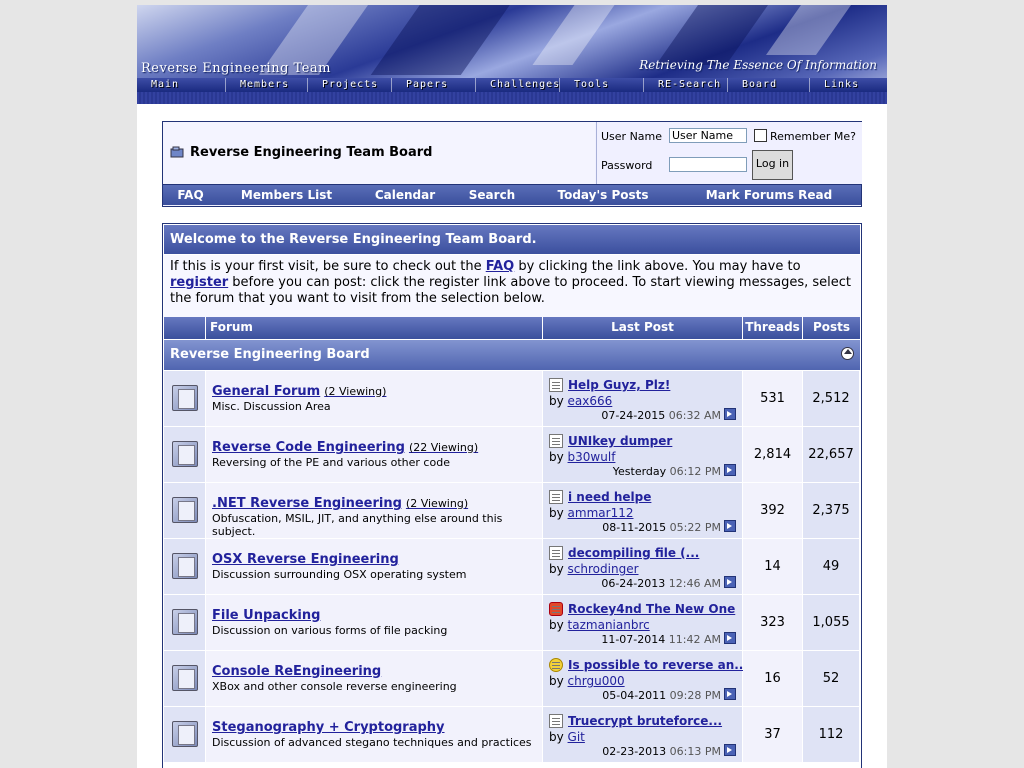 The image size is (1024, 768). Describe the element at coordinates (831, 734) in the screenshot. I see `posts-count: 112` at that location.